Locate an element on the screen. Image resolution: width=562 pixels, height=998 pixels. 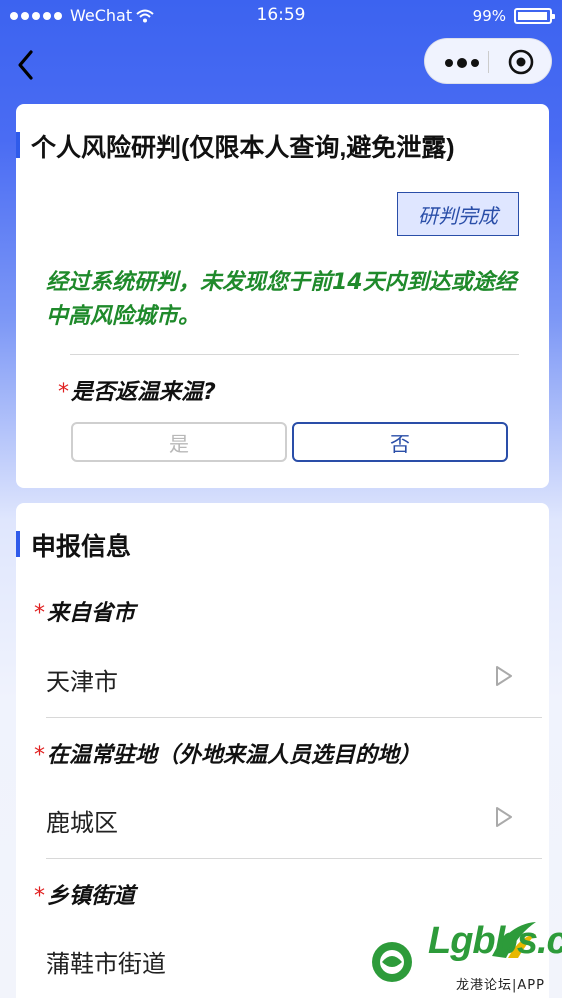
lgbbs-watermark: Lgbbs.cn 龙港论坛|APP is located at coordinates (465, 958).